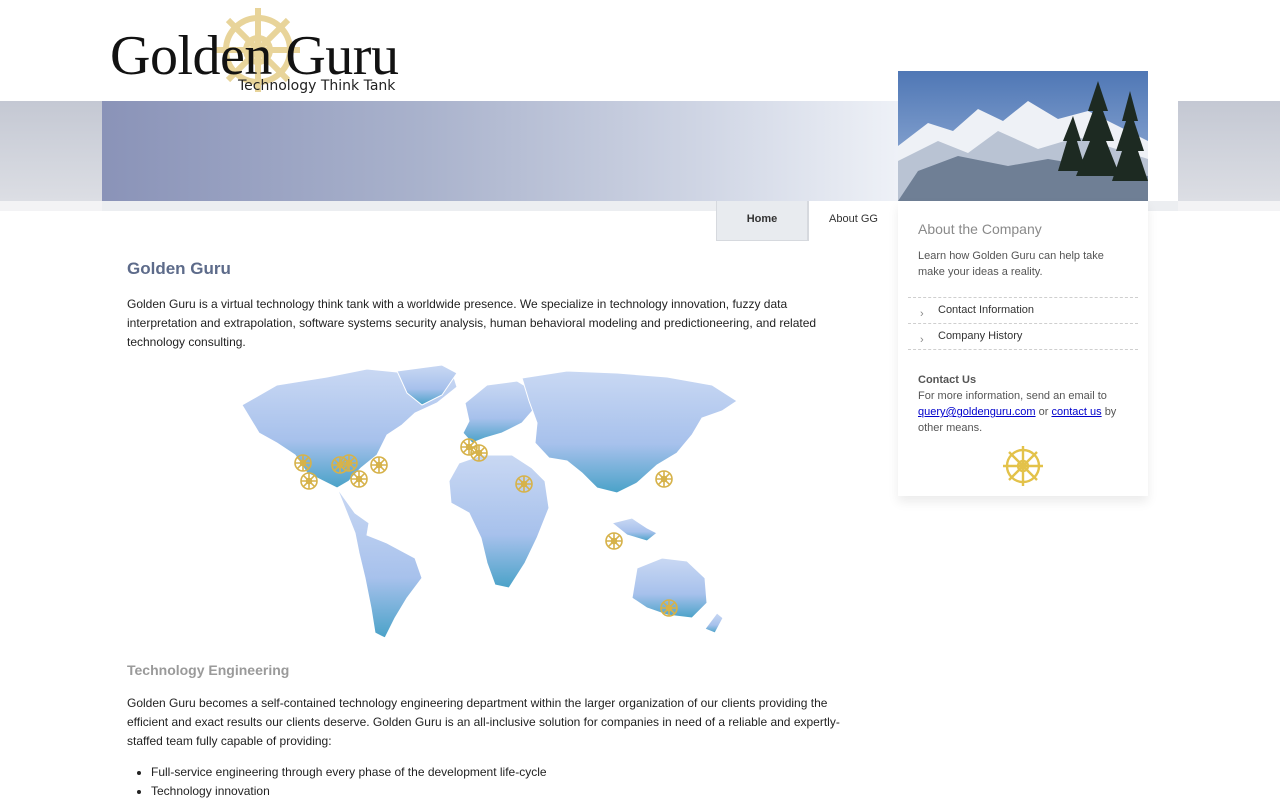 Image resolution: width=1280 pixels, height=801 pixels. I want to click on tab-about-label: About GG, so click(853, 219).